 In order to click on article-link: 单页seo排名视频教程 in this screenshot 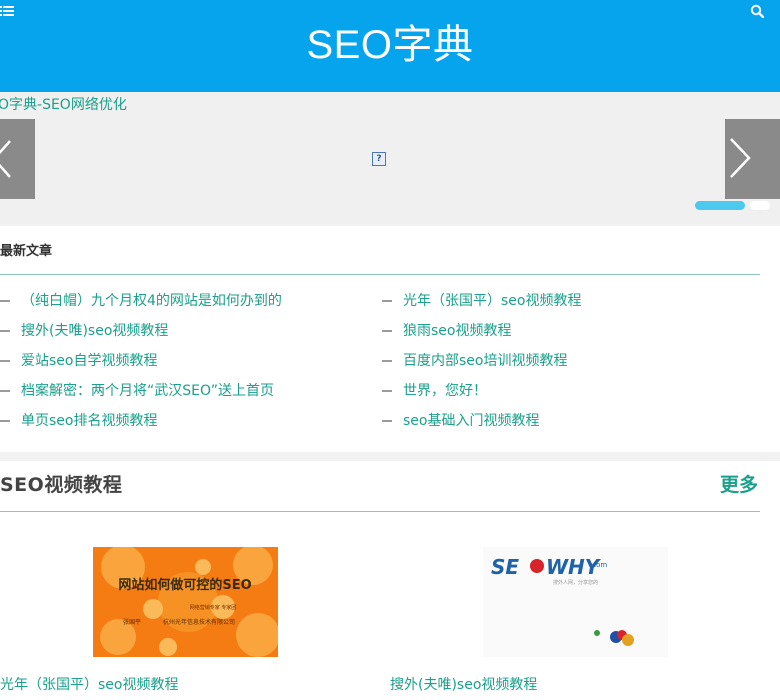, I will do `click(89, 421)`.